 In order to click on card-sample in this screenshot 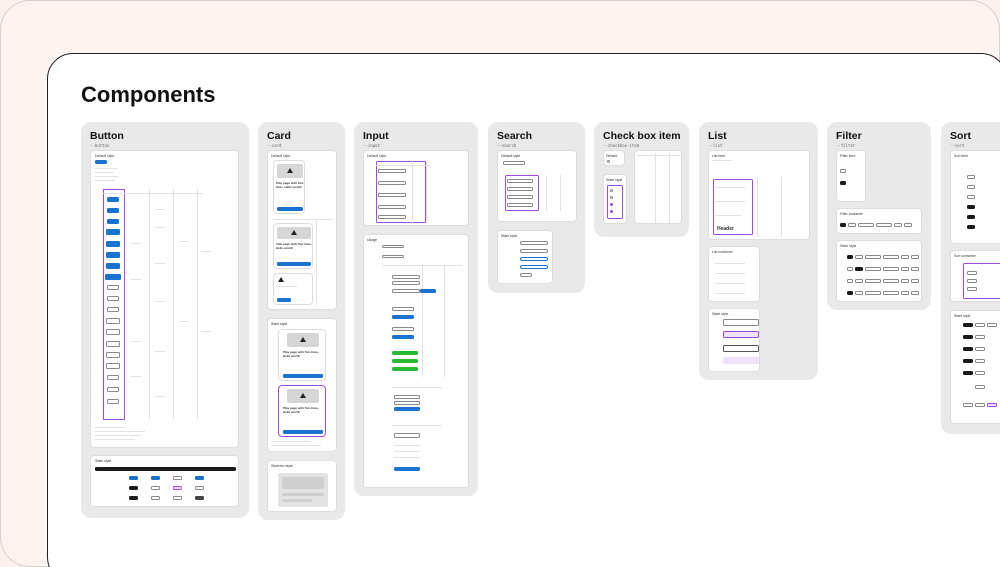, I will do `click(293, 289)`.